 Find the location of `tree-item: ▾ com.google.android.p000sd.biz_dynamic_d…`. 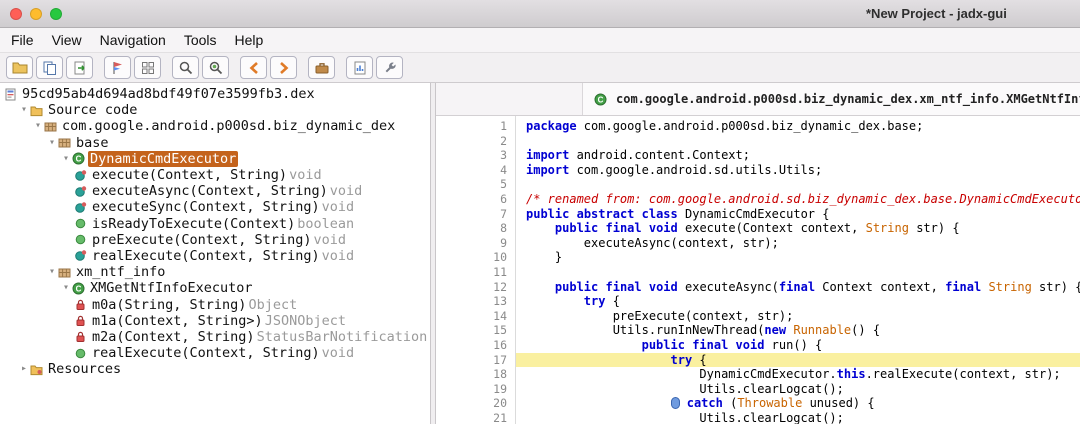

tree-item: ▾ com.google.android.p000sd.biz_dynamic_d… is located at coordinates (215, 126).